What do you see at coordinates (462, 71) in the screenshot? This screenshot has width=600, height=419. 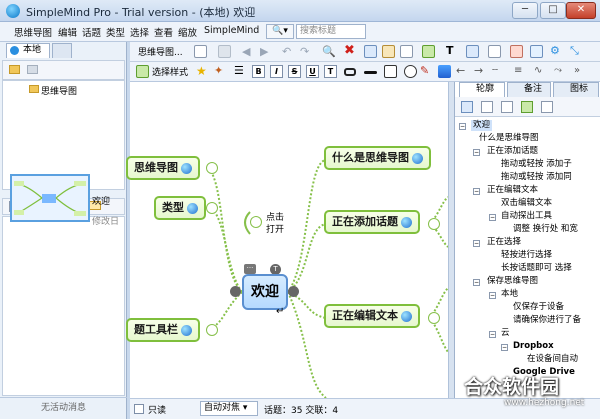 I see `arrow-left-icon: ←` at bounding box center [462, 71].